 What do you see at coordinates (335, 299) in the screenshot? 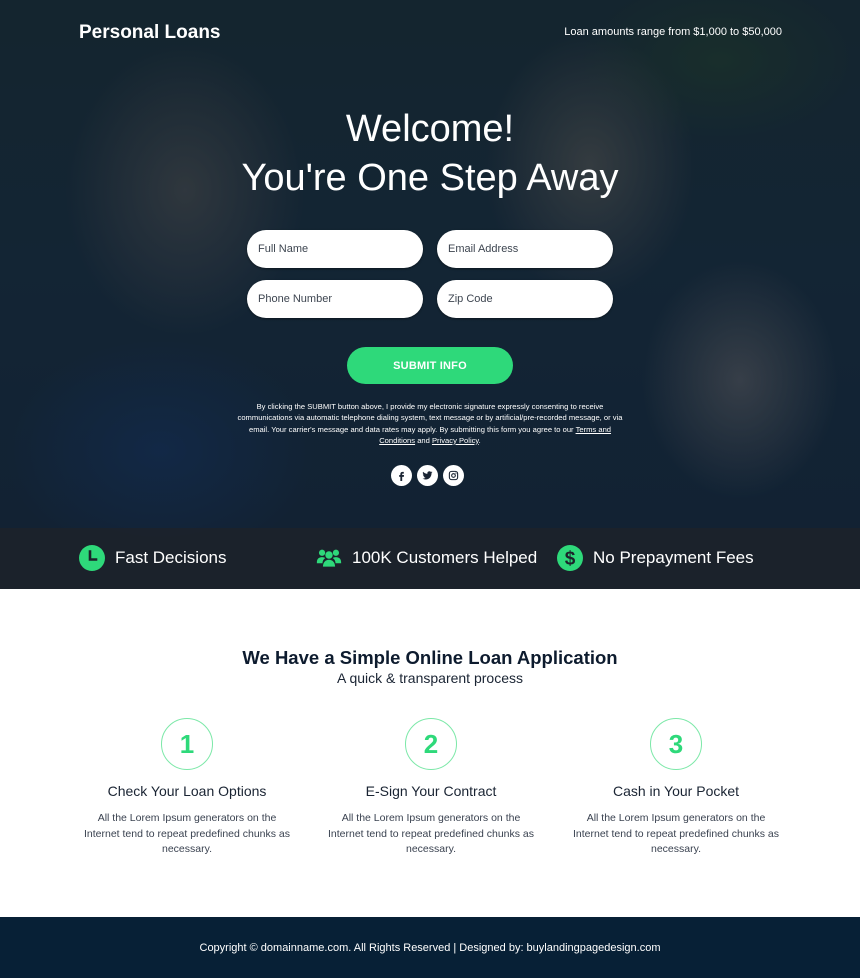
I see `phone-input` at bounding box center [335, 299].